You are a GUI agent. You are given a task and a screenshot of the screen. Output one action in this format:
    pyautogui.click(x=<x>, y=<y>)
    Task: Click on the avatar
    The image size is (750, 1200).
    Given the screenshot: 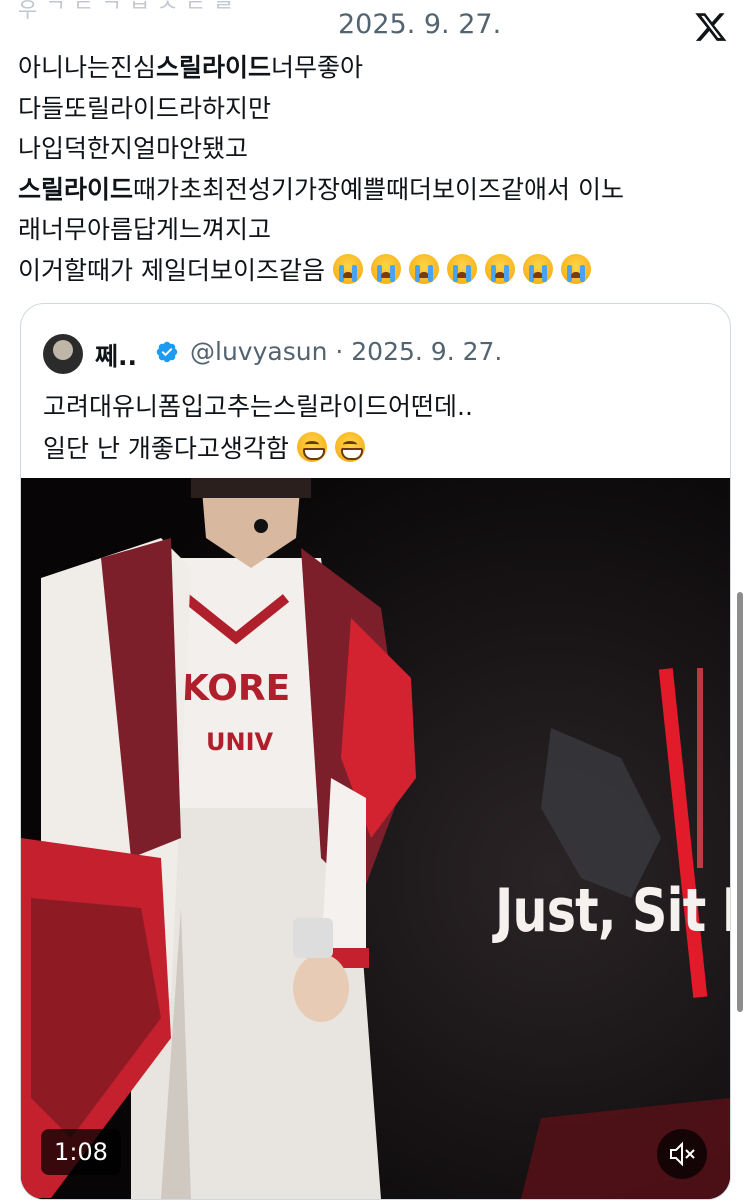 What is the action you would take?
    pyautogui.click(x=63, y=354)
    